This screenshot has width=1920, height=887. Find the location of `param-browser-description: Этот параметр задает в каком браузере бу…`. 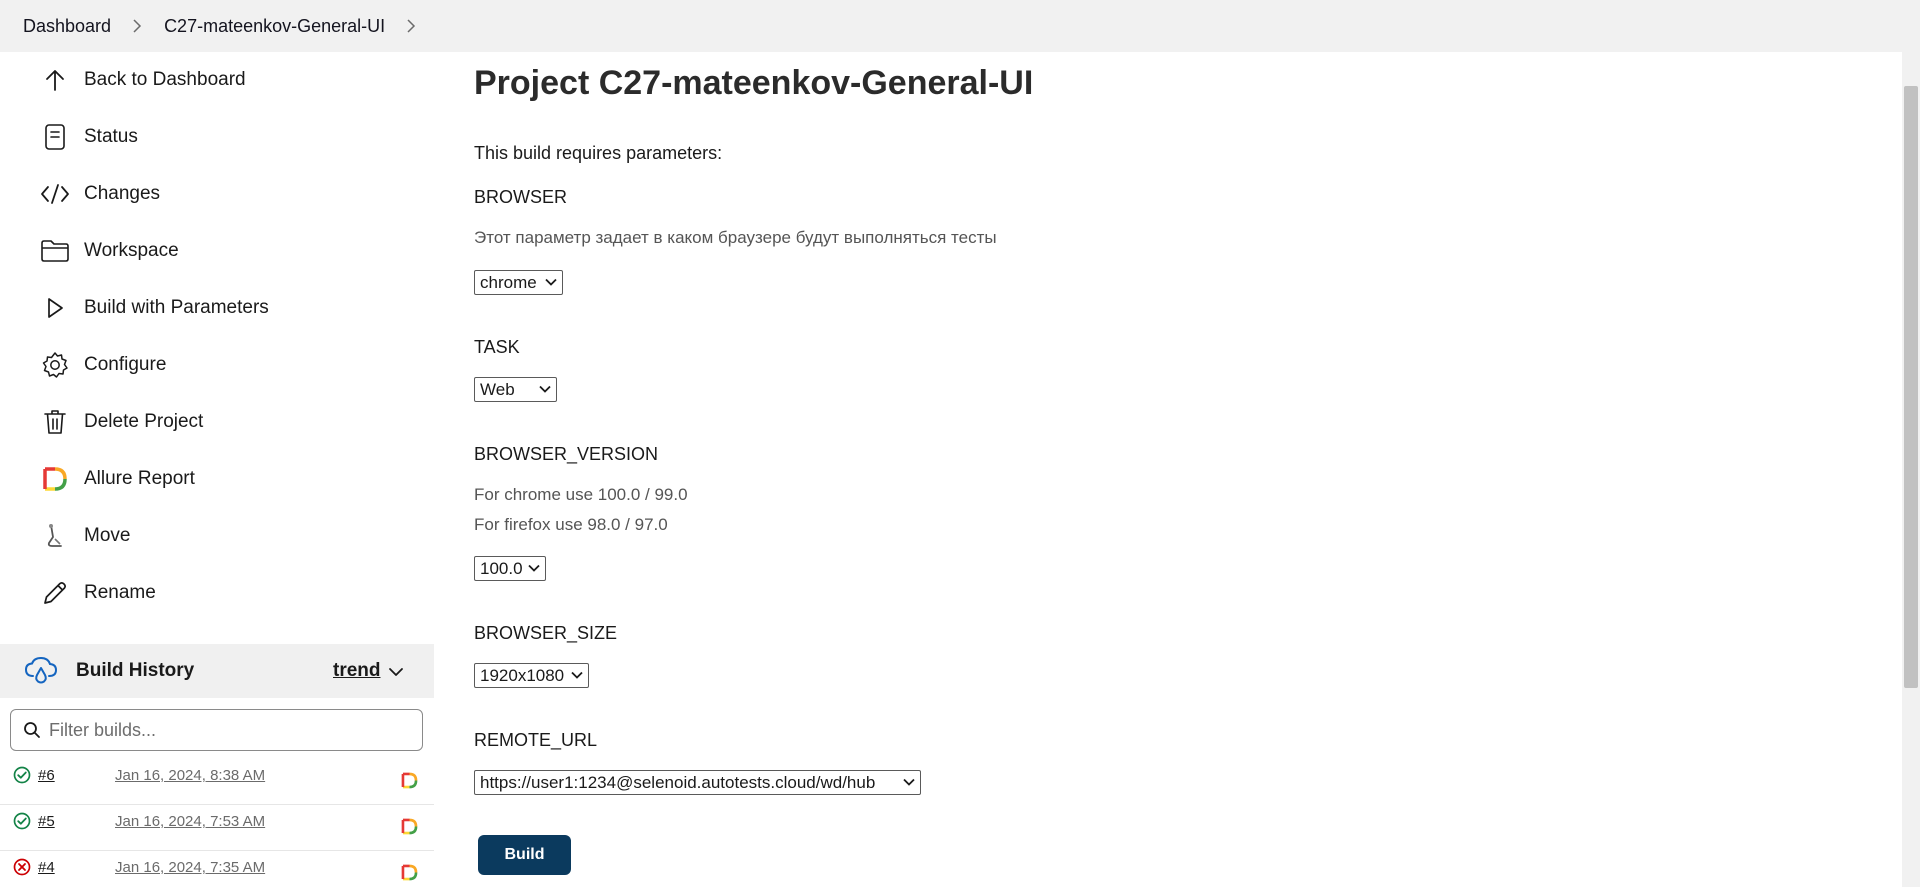

param-browser-description: Этот параметр задает в каком браузере бу… is located at coordinates (735, 237).